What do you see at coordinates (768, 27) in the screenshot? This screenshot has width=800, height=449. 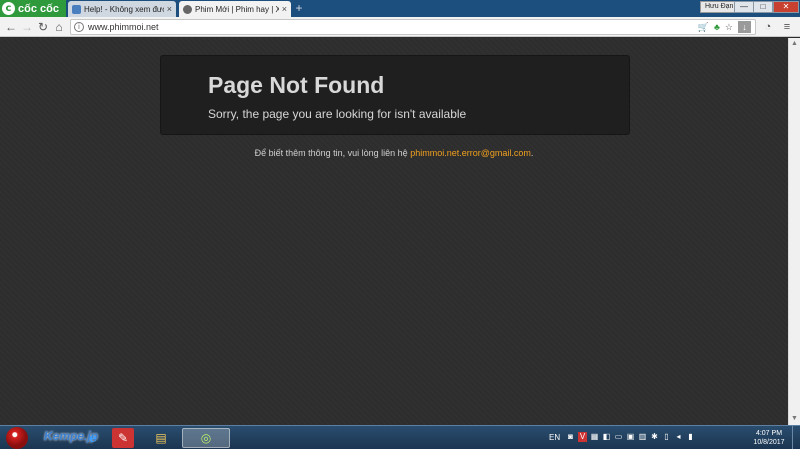 I see `speed-dial-icon: ◔` at bounding box center [768, 27].